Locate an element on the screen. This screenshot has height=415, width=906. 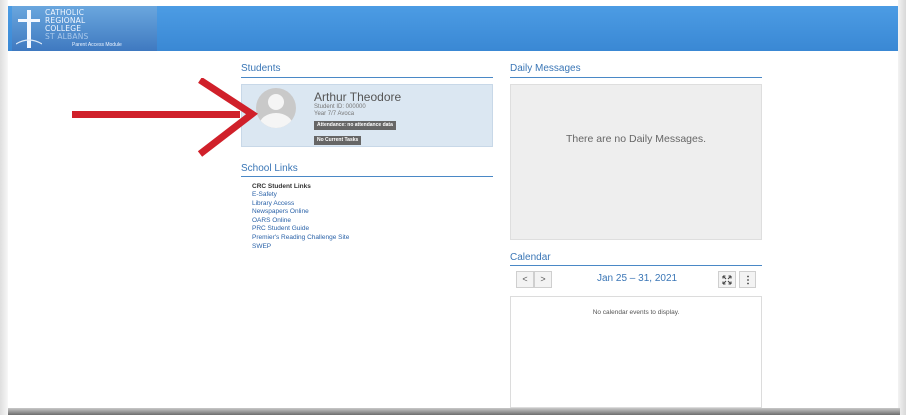
link-newspapers-online: Newspapers Online is located at coordinates (300, 212).